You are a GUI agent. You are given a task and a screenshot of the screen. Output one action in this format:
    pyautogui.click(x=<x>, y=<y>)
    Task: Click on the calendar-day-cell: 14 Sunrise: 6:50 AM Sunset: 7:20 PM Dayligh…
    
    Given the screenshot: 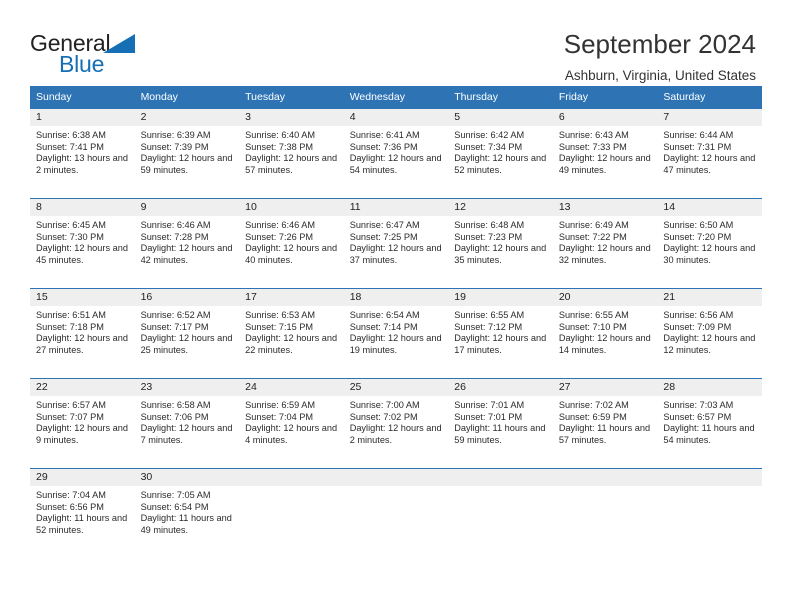 What is the action you would take?
    pyautogui.click(x=709, y=243)
    